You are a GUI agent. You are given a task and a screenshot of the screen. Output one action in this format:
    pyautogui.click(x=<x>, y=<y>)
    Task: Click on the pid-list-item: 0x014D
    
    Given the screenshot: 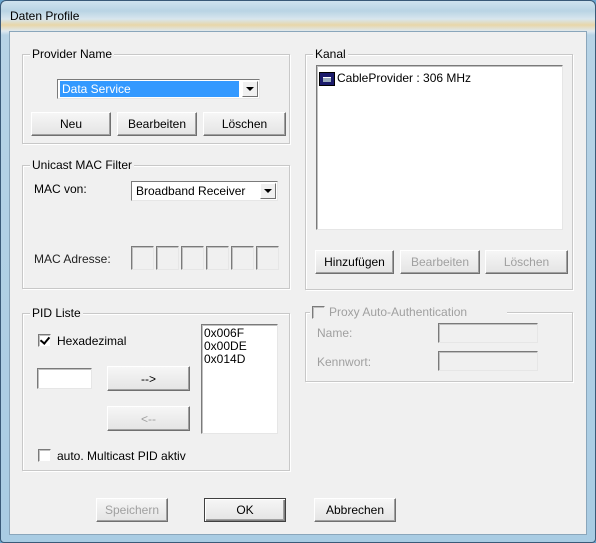 What is the action you would take?
    pyautogui.click(x=239, y=359)
    